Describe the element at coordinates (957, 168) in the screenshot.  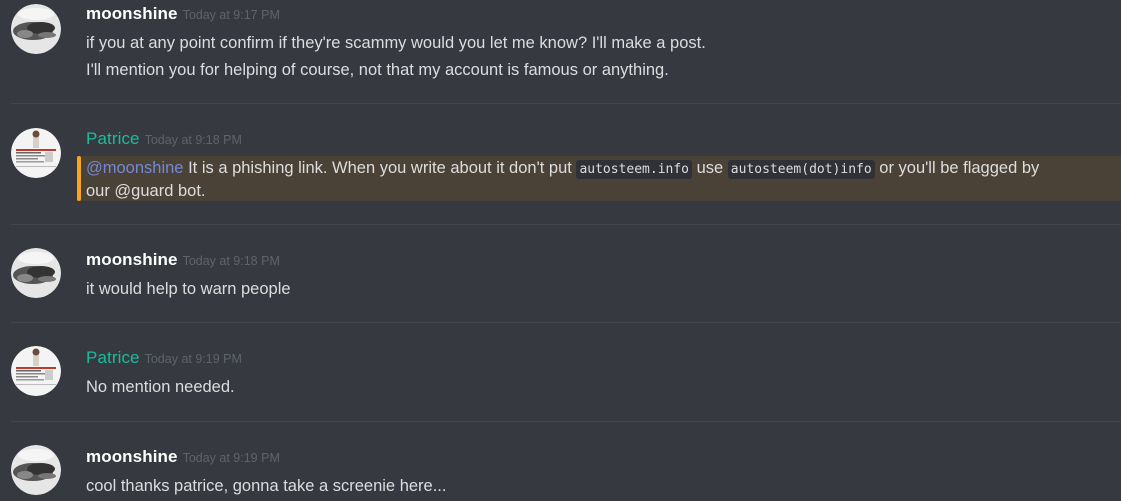
I see `message-text-part: or you'll be flagged by` at that location.